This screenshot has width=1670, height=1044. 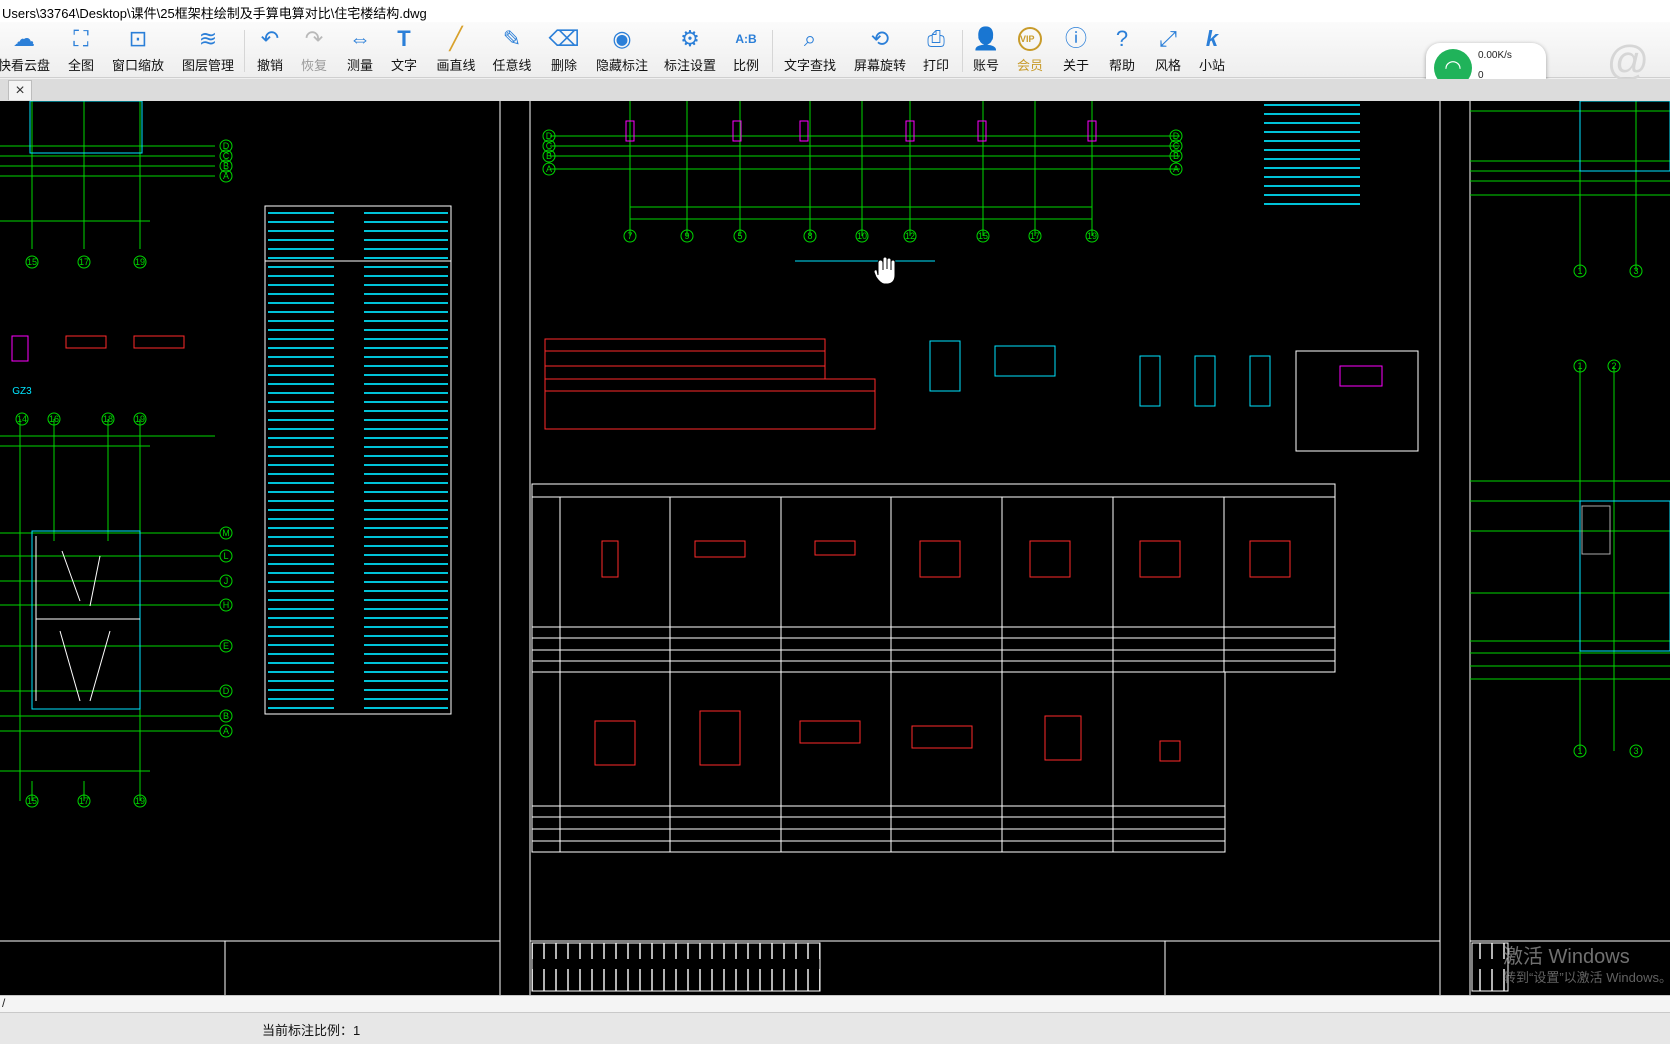 I want to click on command-line: /, so click(x=835, y=1003).